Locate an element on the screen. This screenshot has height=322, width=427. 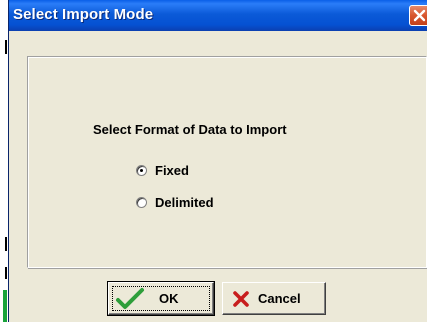
radio-button-fixed is located at coordinates (141, 170).